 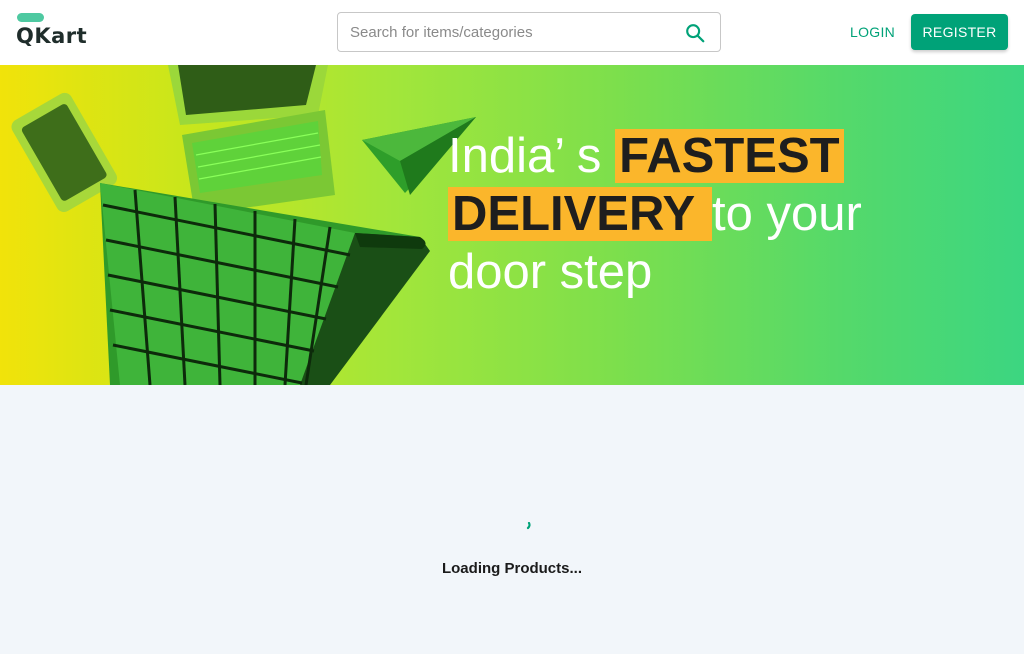 I want to click on hero-line-3: door step, so click(x=550, y=272).